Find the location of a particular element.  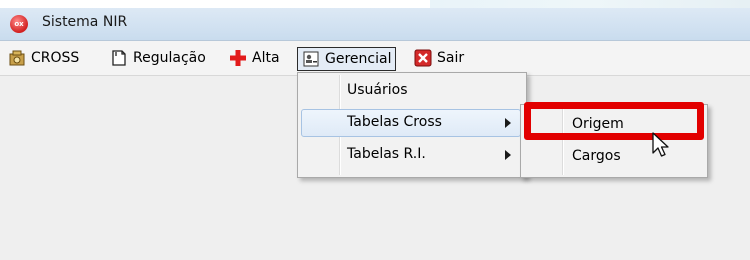

menu-alta-label: Alta is located at coordinates (266, 58).